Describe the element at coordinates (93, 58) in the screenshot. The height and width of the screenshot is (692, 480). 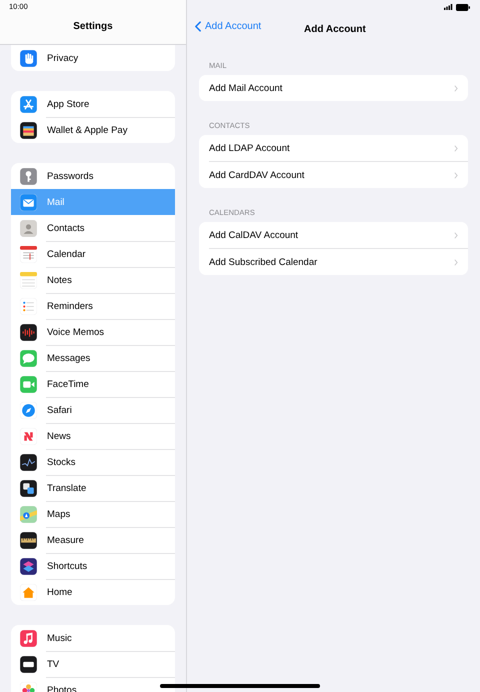
I see `settings-item: Privacy` at that location.